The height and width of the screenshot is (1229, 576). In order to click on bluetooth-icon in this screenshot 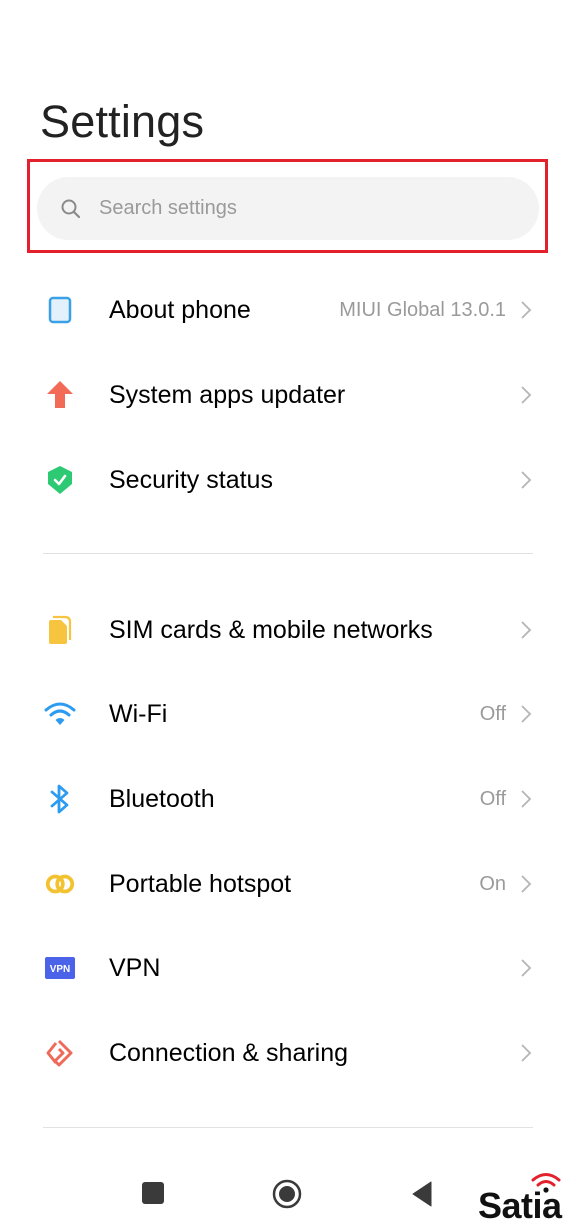, I will do `click(60, 799)`.